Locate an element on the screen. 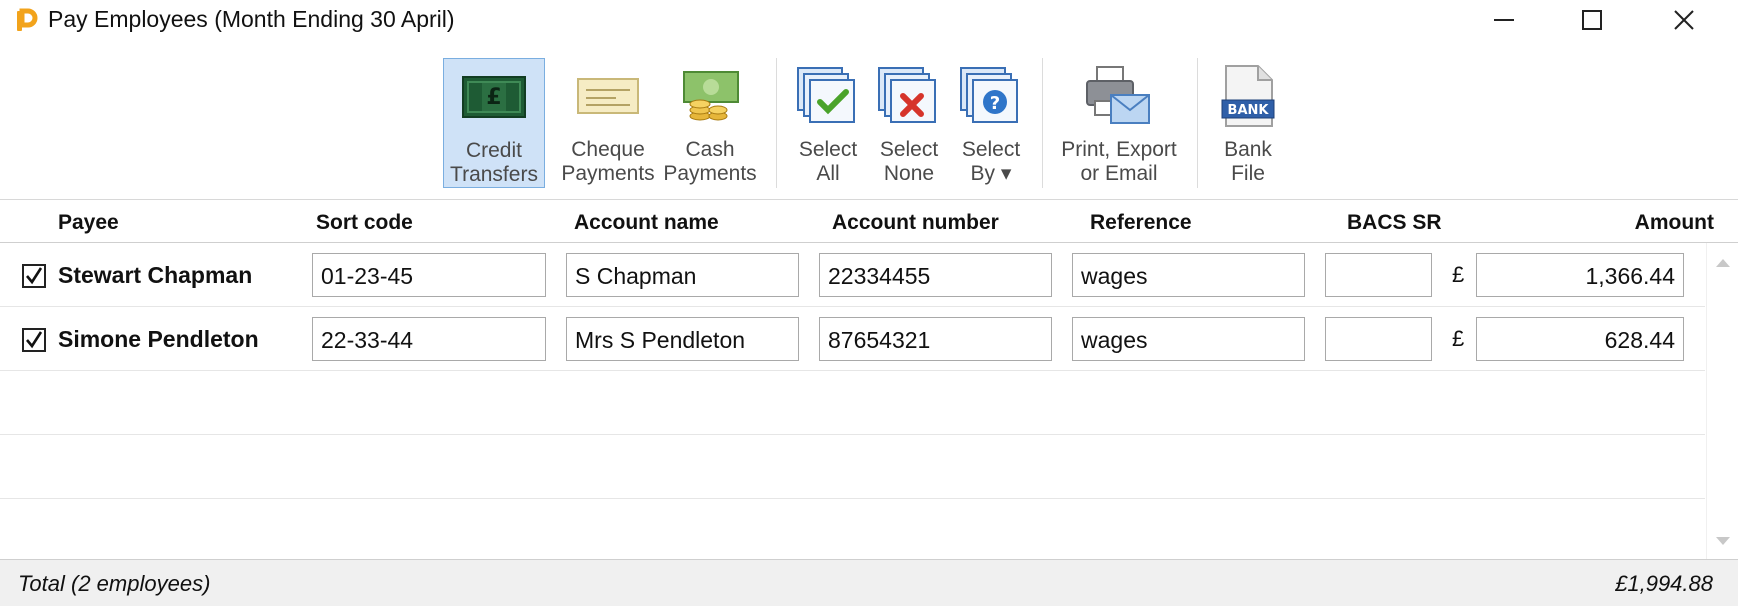 This screenshot has width=1738, height=606. total-label: Total (2 employees) is located at coordinates (114, 583).